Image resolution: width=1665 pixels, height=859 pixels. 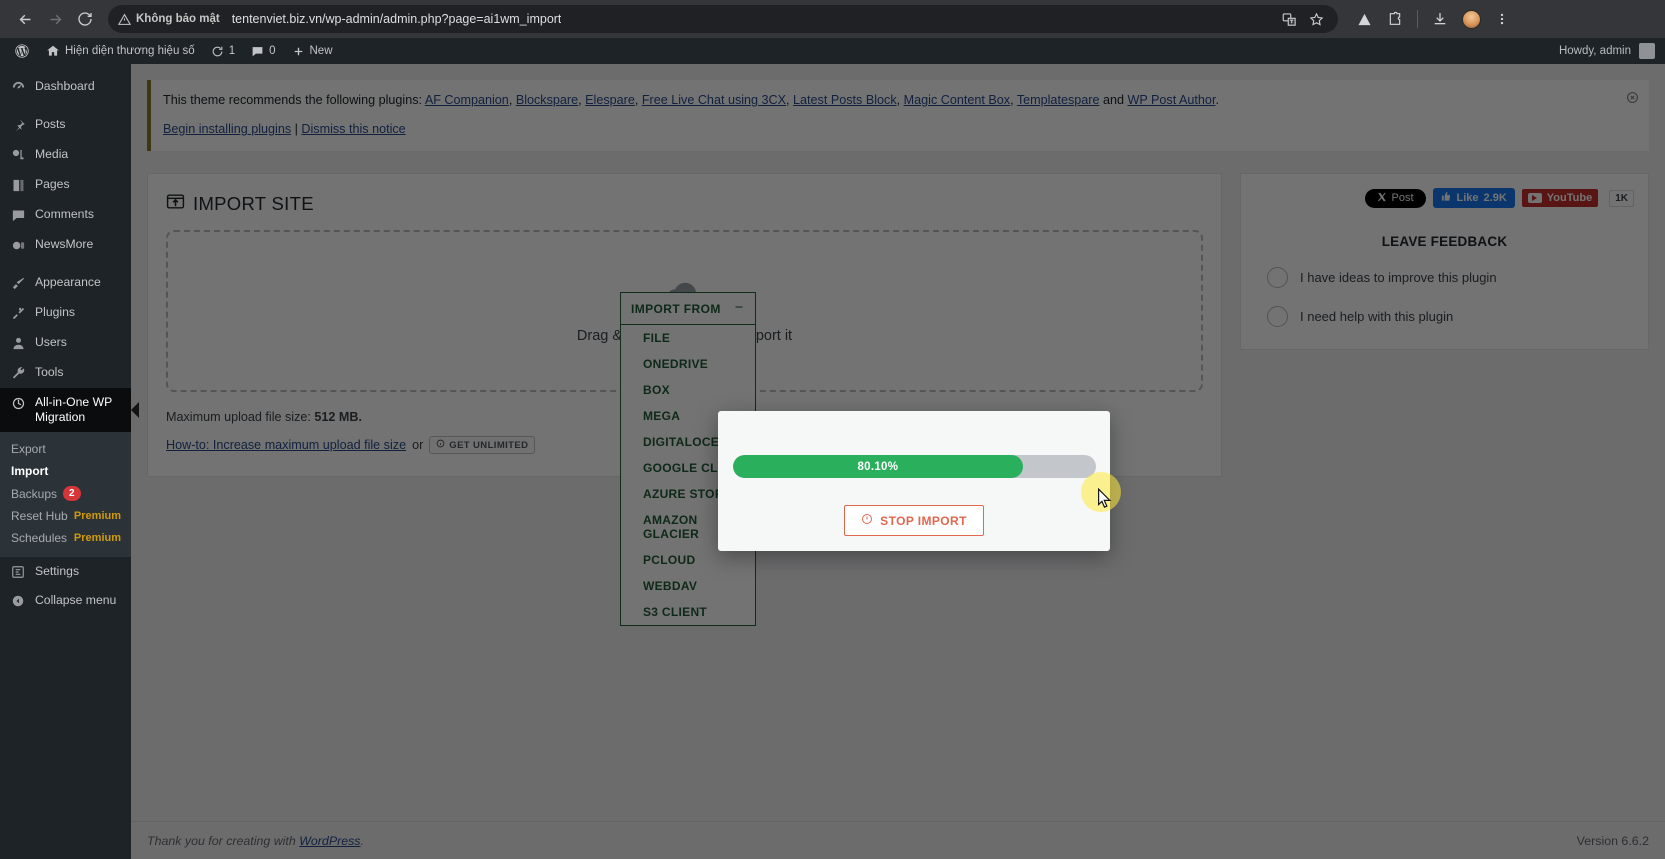 I want to click on sidebar-item-posts: Posts, so click(x=65, y=125).